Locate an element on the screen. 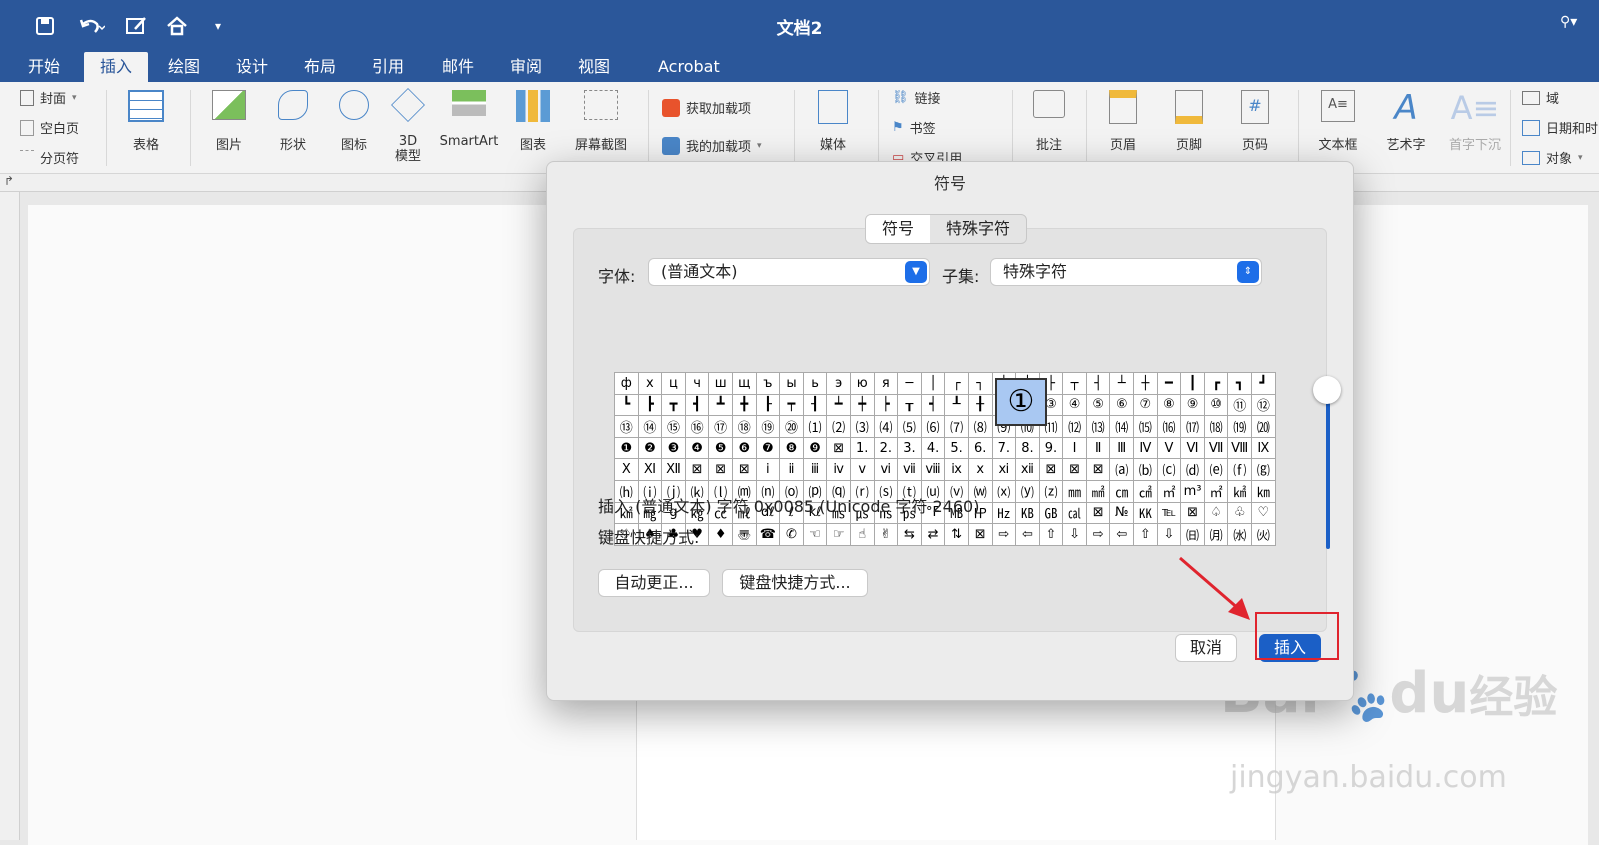  symbol-cell: ю is located at coordinates (862, 383).